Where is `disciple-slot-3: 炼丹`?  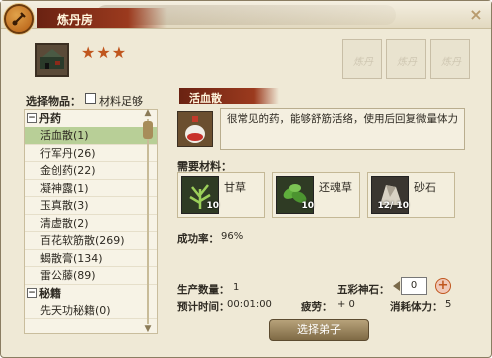
disciple-slot-3: 炼丹 is located at coordinates (450, 59).